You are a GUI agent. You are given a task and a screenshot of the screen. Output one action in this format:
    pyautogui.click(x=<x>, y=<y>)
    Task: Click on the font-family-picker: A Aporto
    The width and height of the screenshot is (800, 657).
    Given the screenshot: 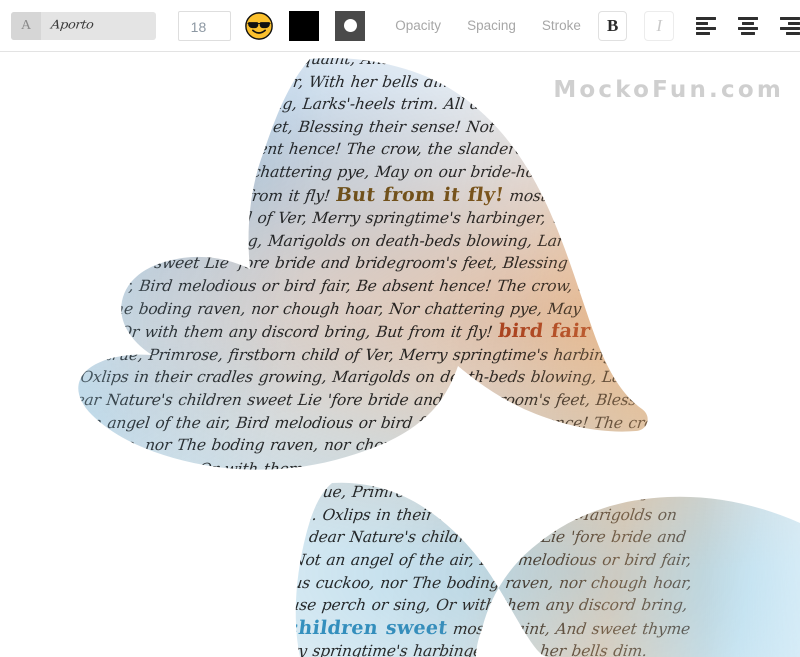 What is the action you would take?
    pyautogui.click(x=83, y=25)
    